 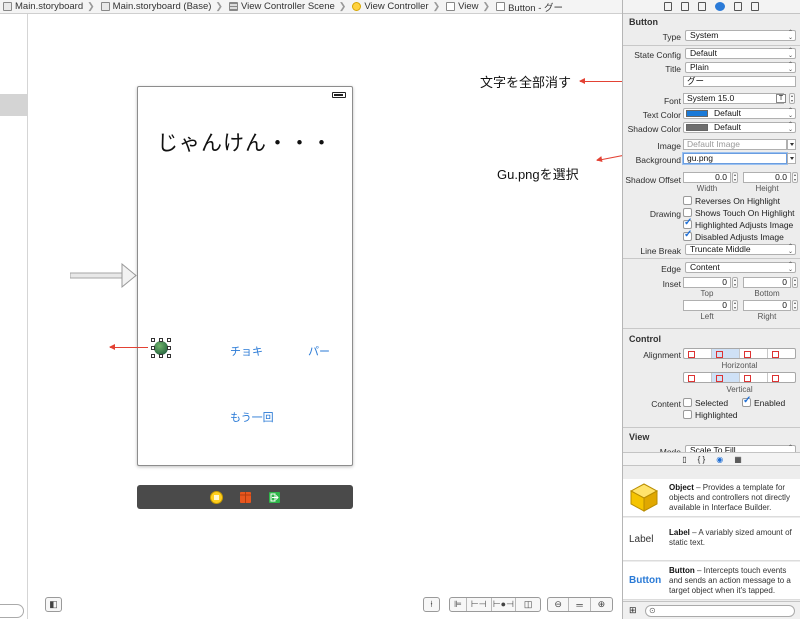 What do you see at coordinates (53, 604) in the screenshot?
I see `show-outline-button: ◧` at bounding box center [53, 604].